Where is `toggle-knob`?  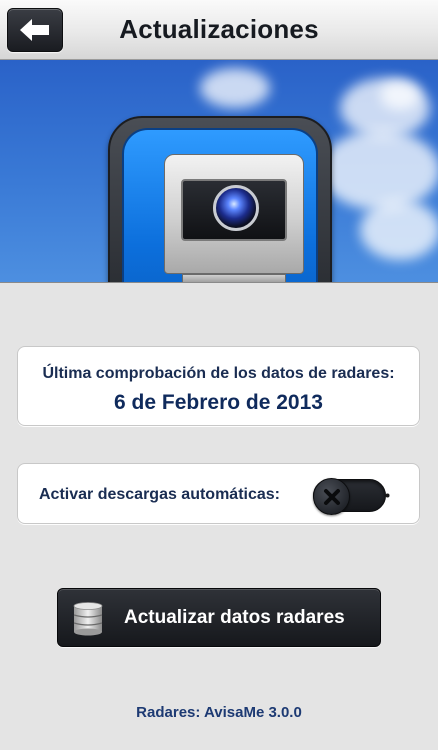 toggle-knob is located at coordinates (331, 496).